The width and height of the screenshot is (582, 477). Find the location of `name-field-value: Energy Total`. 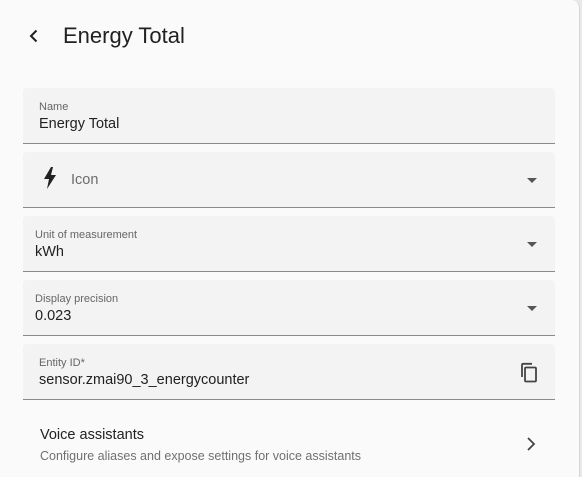

name-field-value: Energy Total is located at coordinates (79, 124).